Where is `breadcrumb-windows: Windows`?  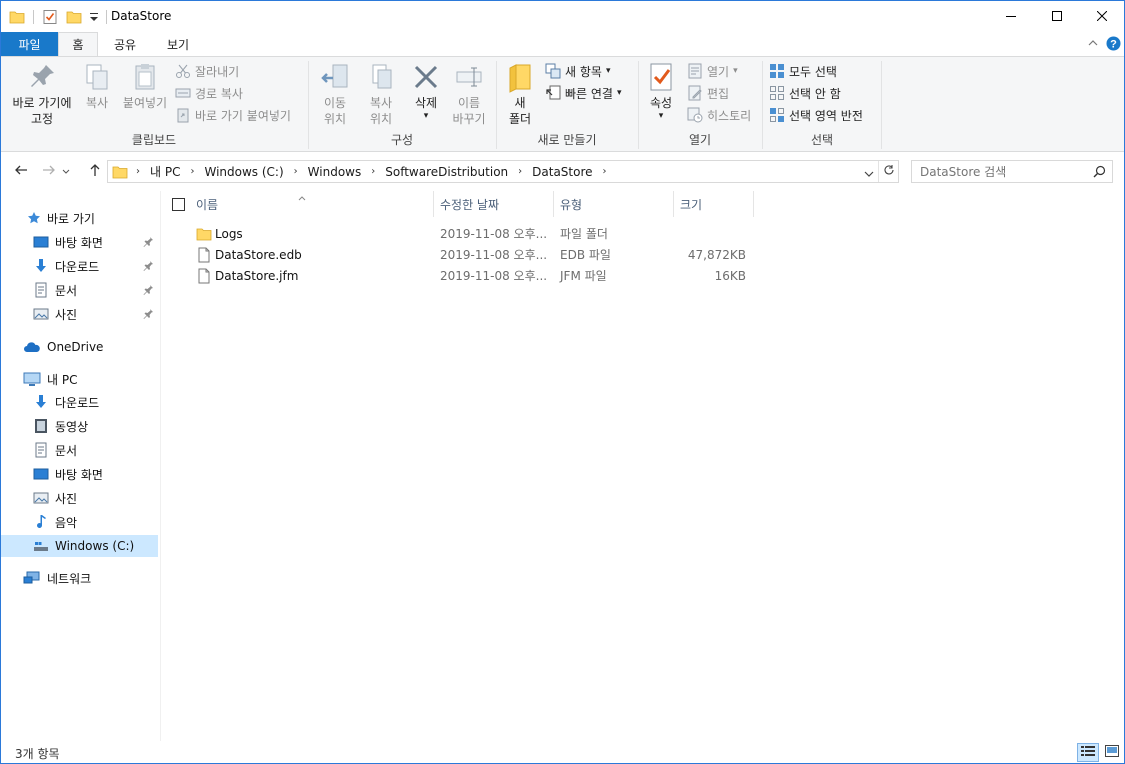 breadcrumb-windows: Windows is located at coordinates (335, 172).